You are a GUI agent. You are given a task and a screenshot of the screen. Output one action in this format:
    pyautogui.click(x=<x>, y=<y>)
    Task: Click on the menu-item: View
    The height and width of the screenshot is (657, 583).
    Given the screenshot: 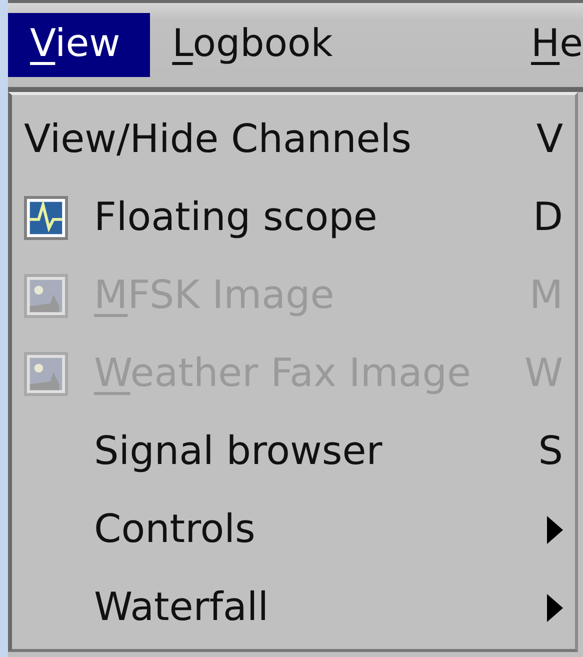 What is the action you would take?
    pyautogui.click(x=79, y=45)
    